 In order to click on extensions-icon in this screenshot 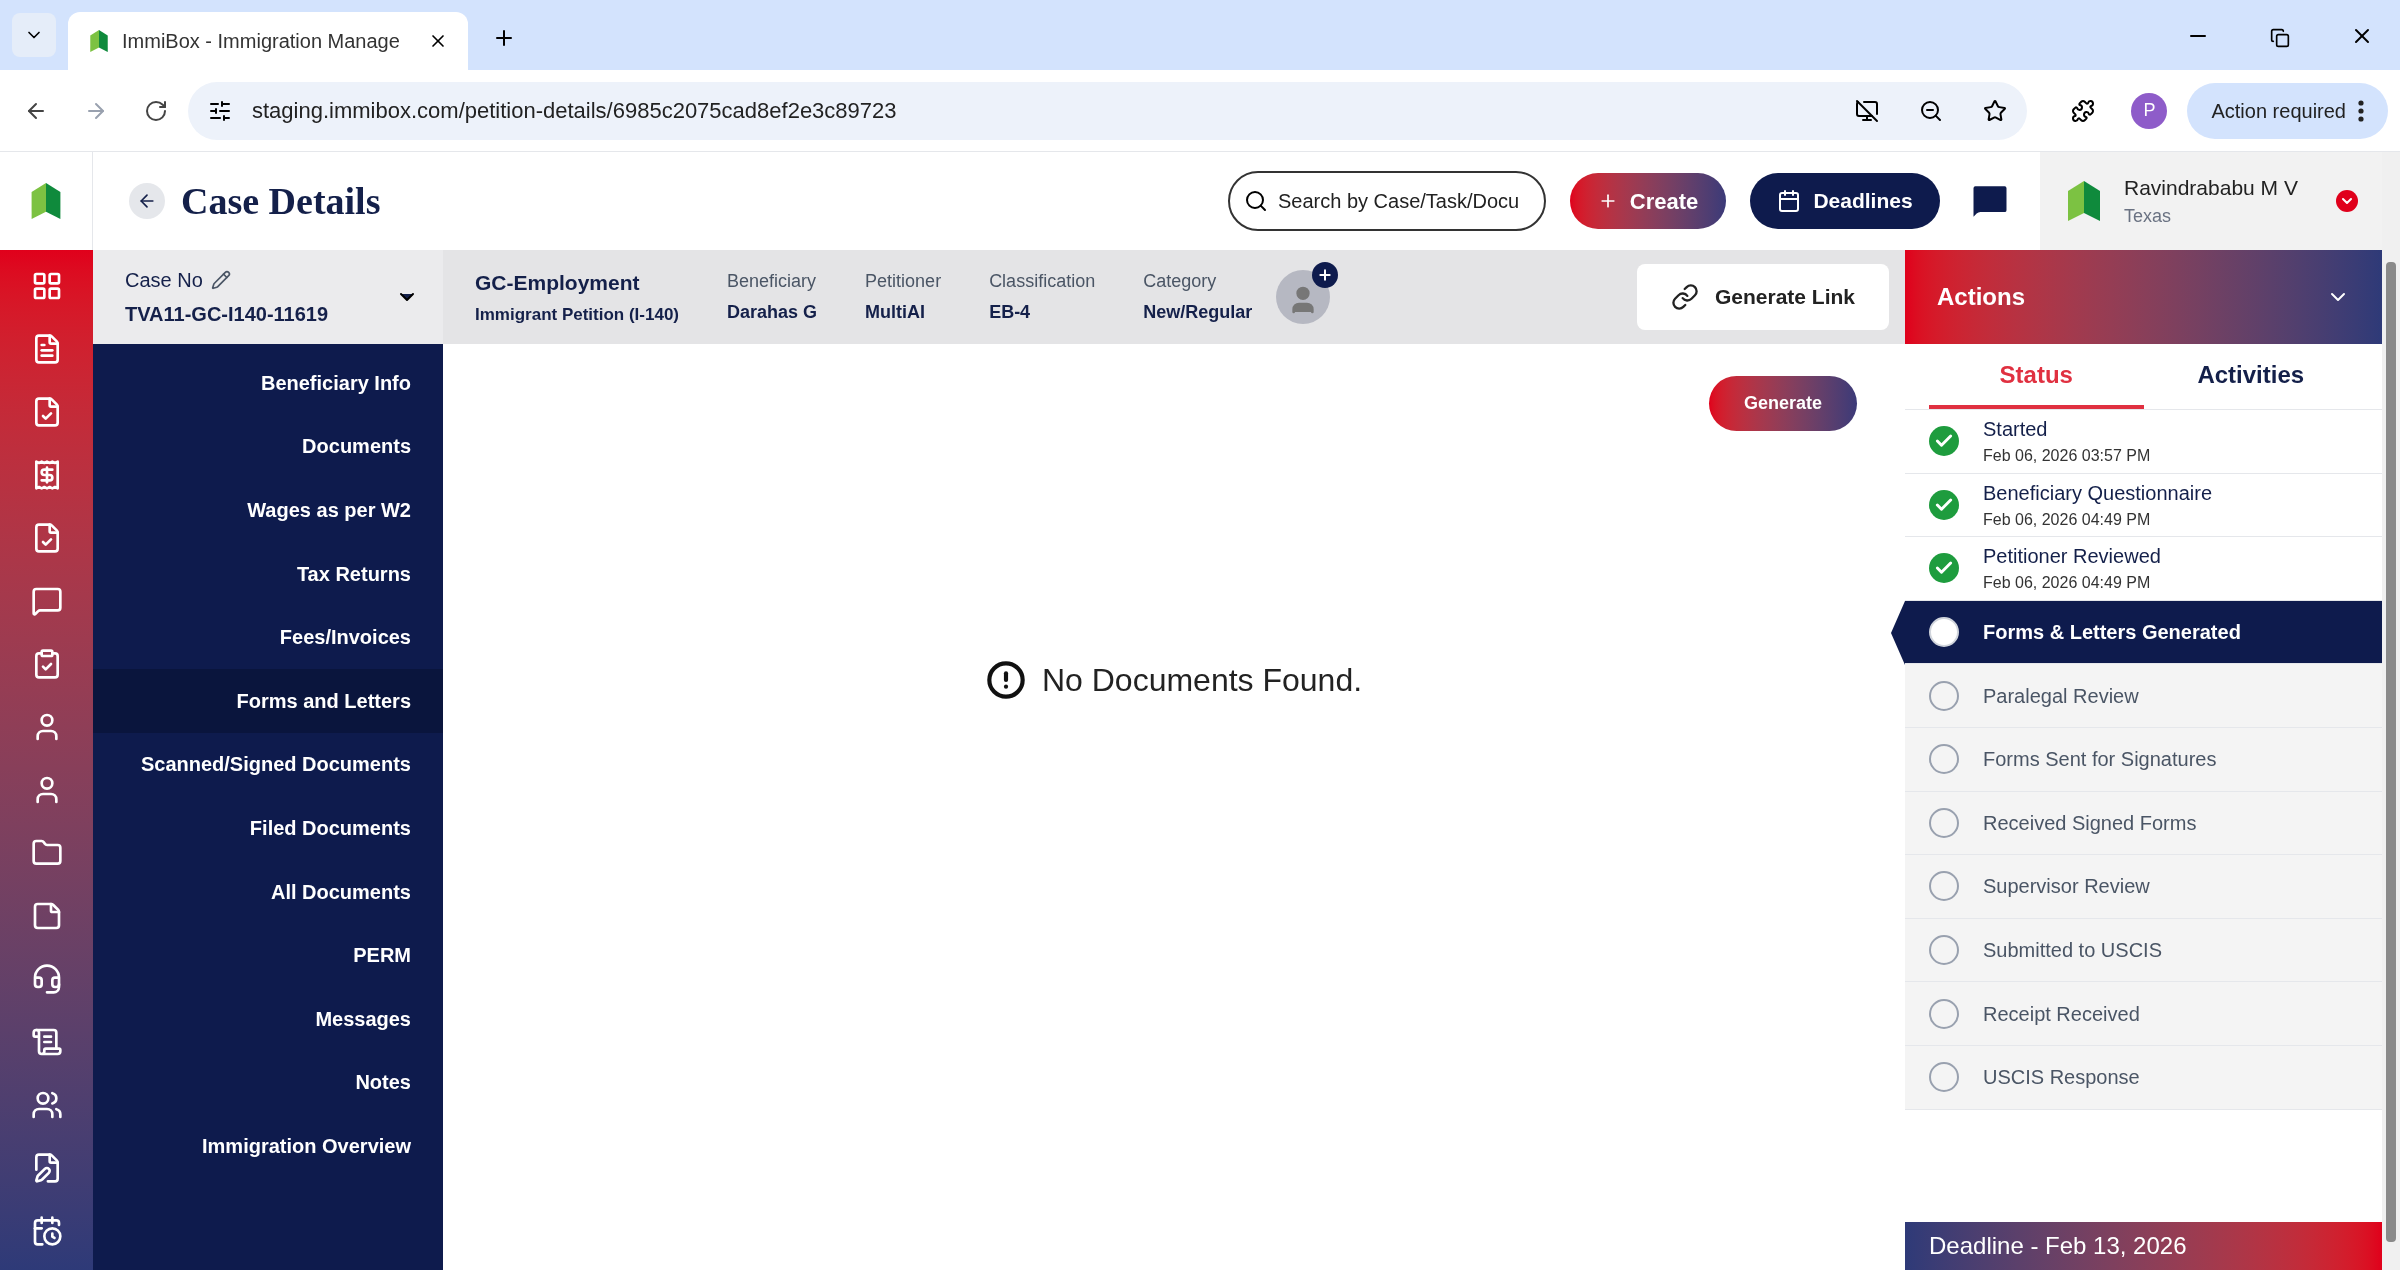, I will do `click(2083, 110)`.